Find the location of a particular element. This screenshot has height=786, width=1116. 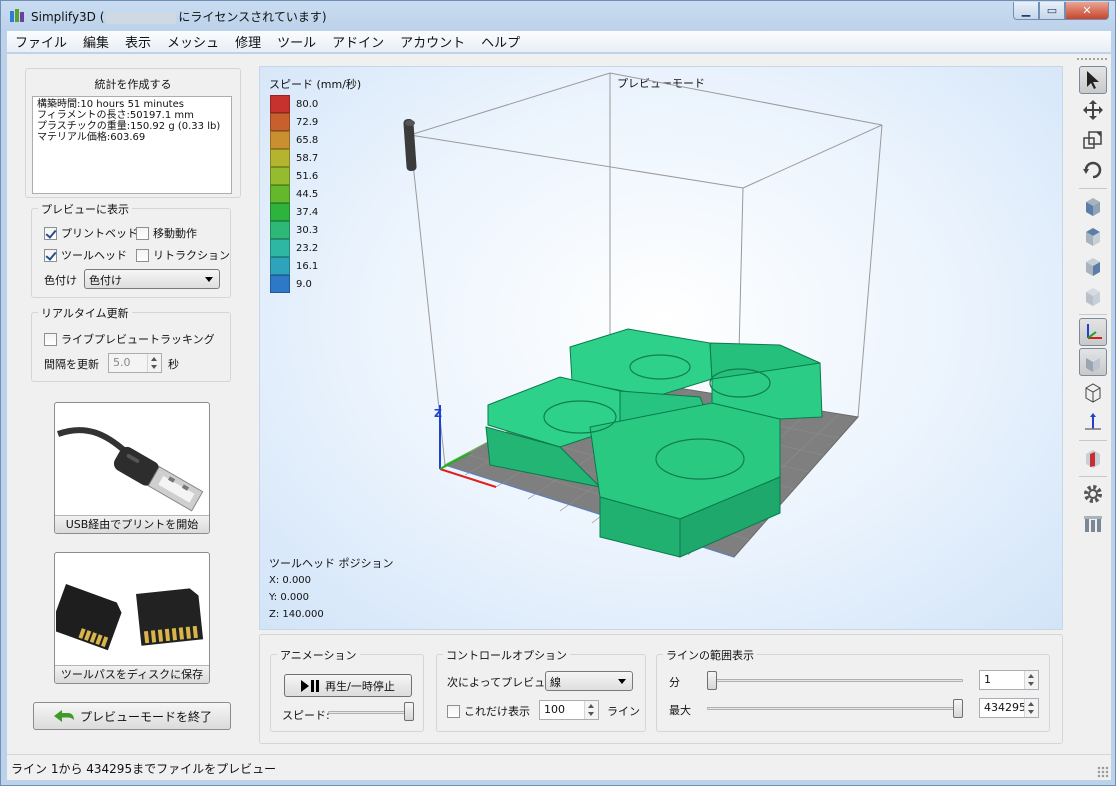

supports-button is located at coordinates (1093, 524).